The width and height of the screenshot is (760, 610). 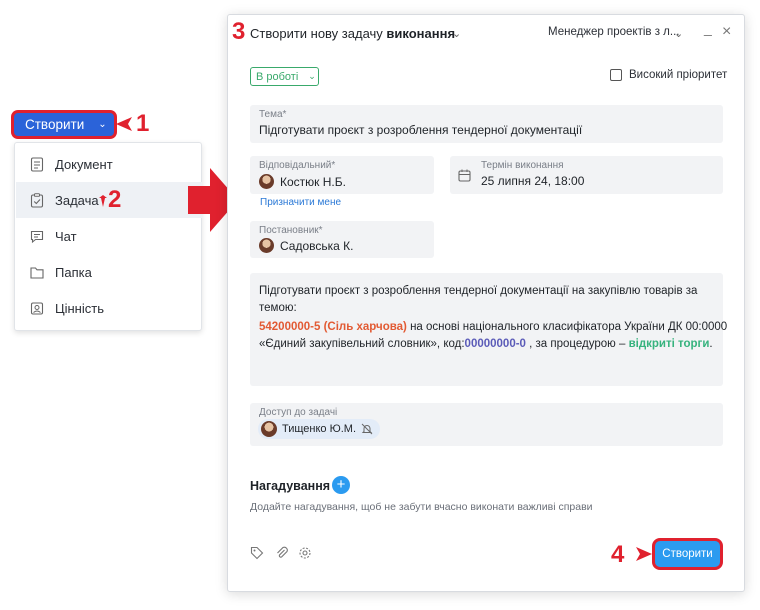 I want to click on description-text: «Єдиний закупівельний словник», код:, so click(x=362, y=344).